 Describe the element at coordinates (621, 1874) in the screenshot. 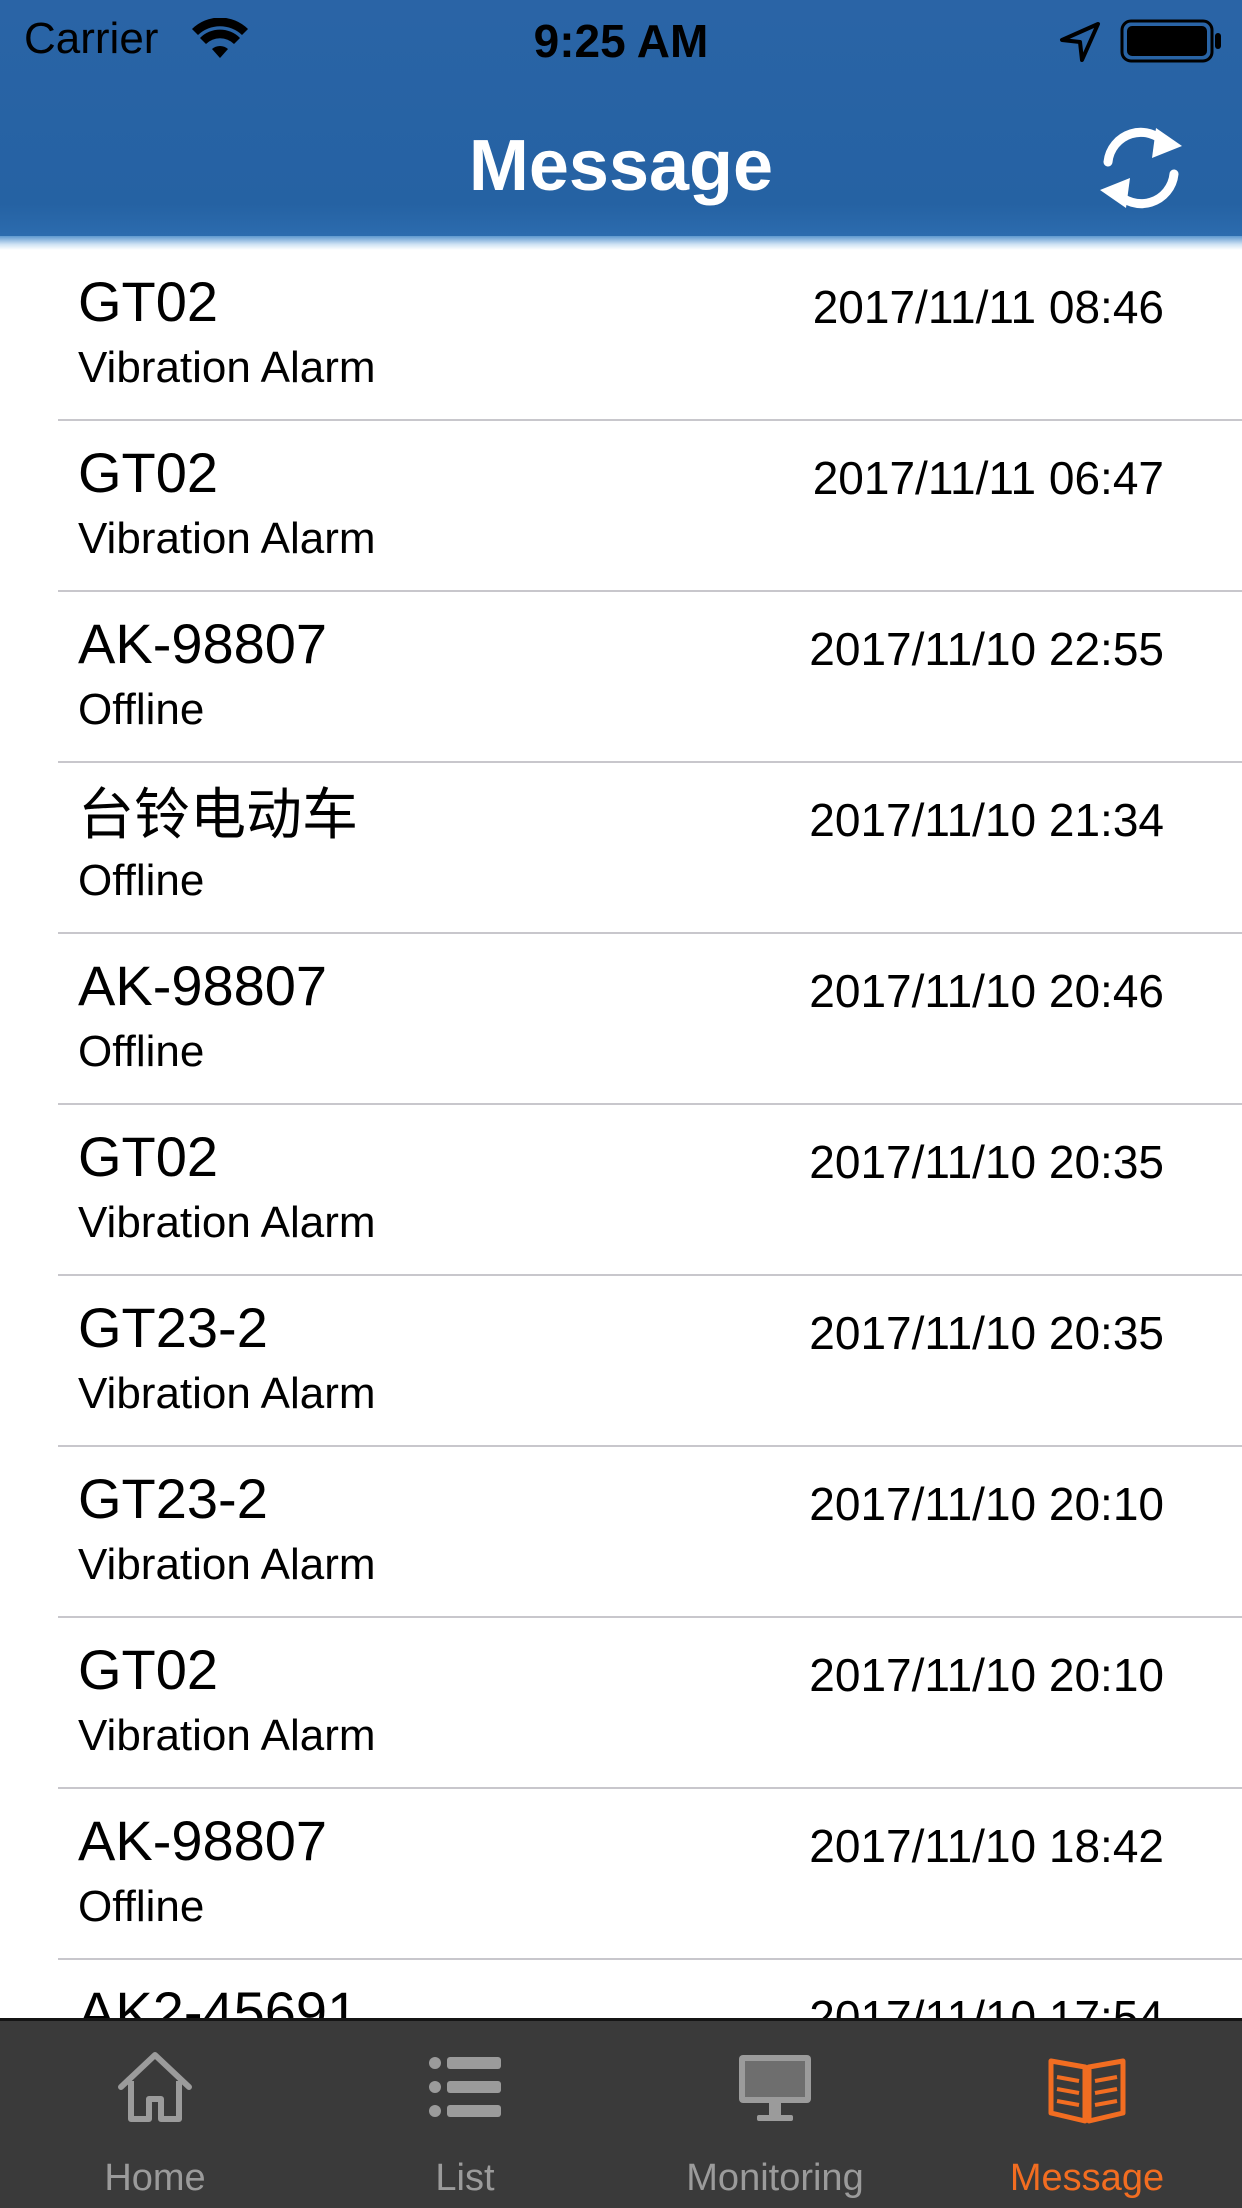

I see `message-row: AK-98807 Offline 2017/11/10 18:42` at that location.